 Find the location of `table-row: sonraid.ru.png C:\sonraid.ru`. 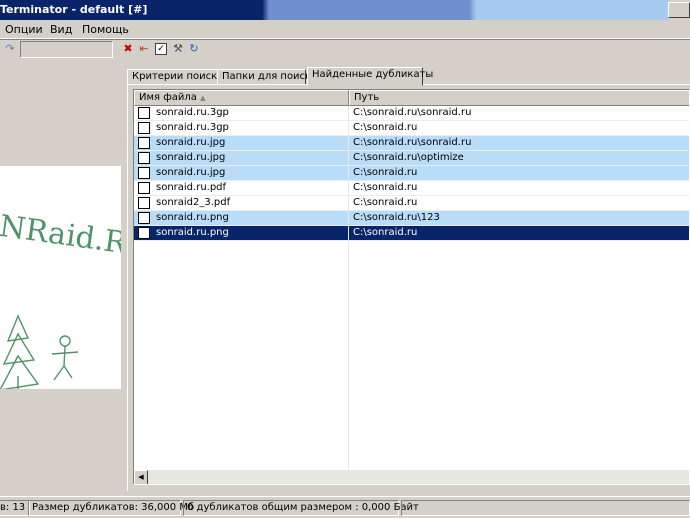

table-row: sonraid.ru.png C:\sonraid.ru is located at coordinates (411, 233).